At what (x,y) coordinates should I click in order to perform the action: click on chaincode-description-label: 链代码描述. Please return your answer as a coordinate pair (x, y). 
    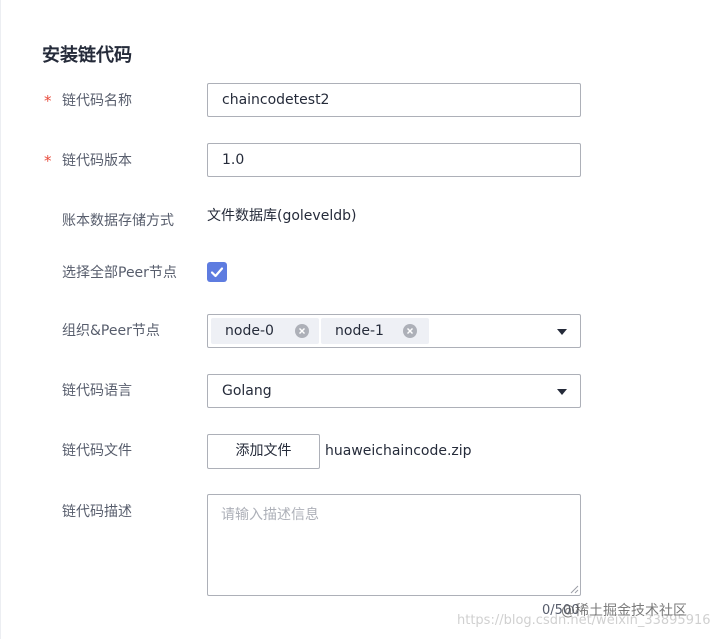
    Looking at the image, I should click on (97, 512).